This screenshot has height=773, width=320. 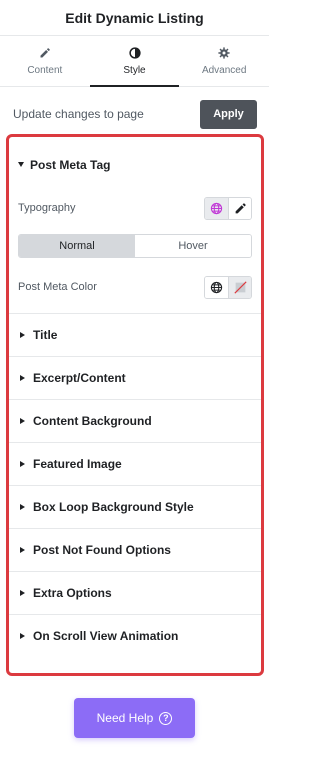 I want to click on need-help-button: Need Help ?, so click(x=134, y=718).